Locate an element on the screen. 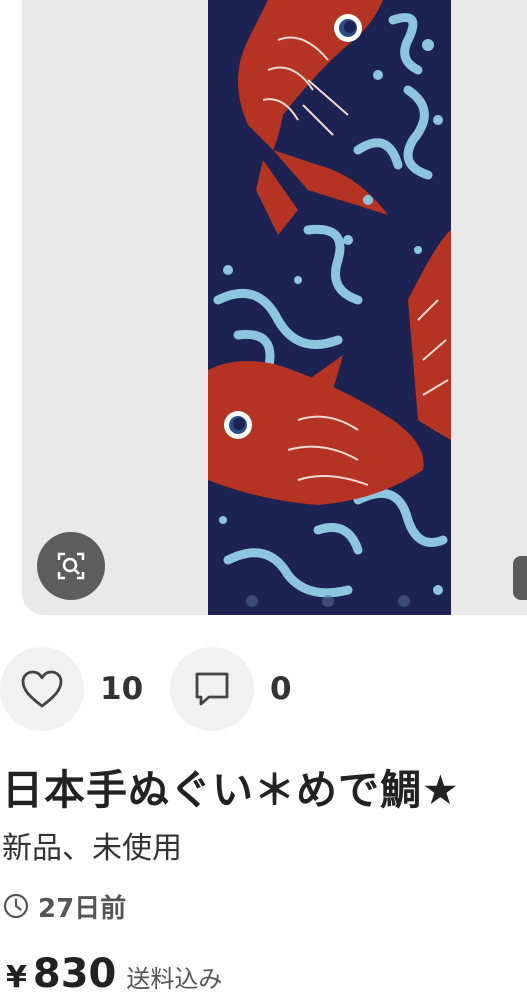  heart-icon is located at coordinates (42, 689).